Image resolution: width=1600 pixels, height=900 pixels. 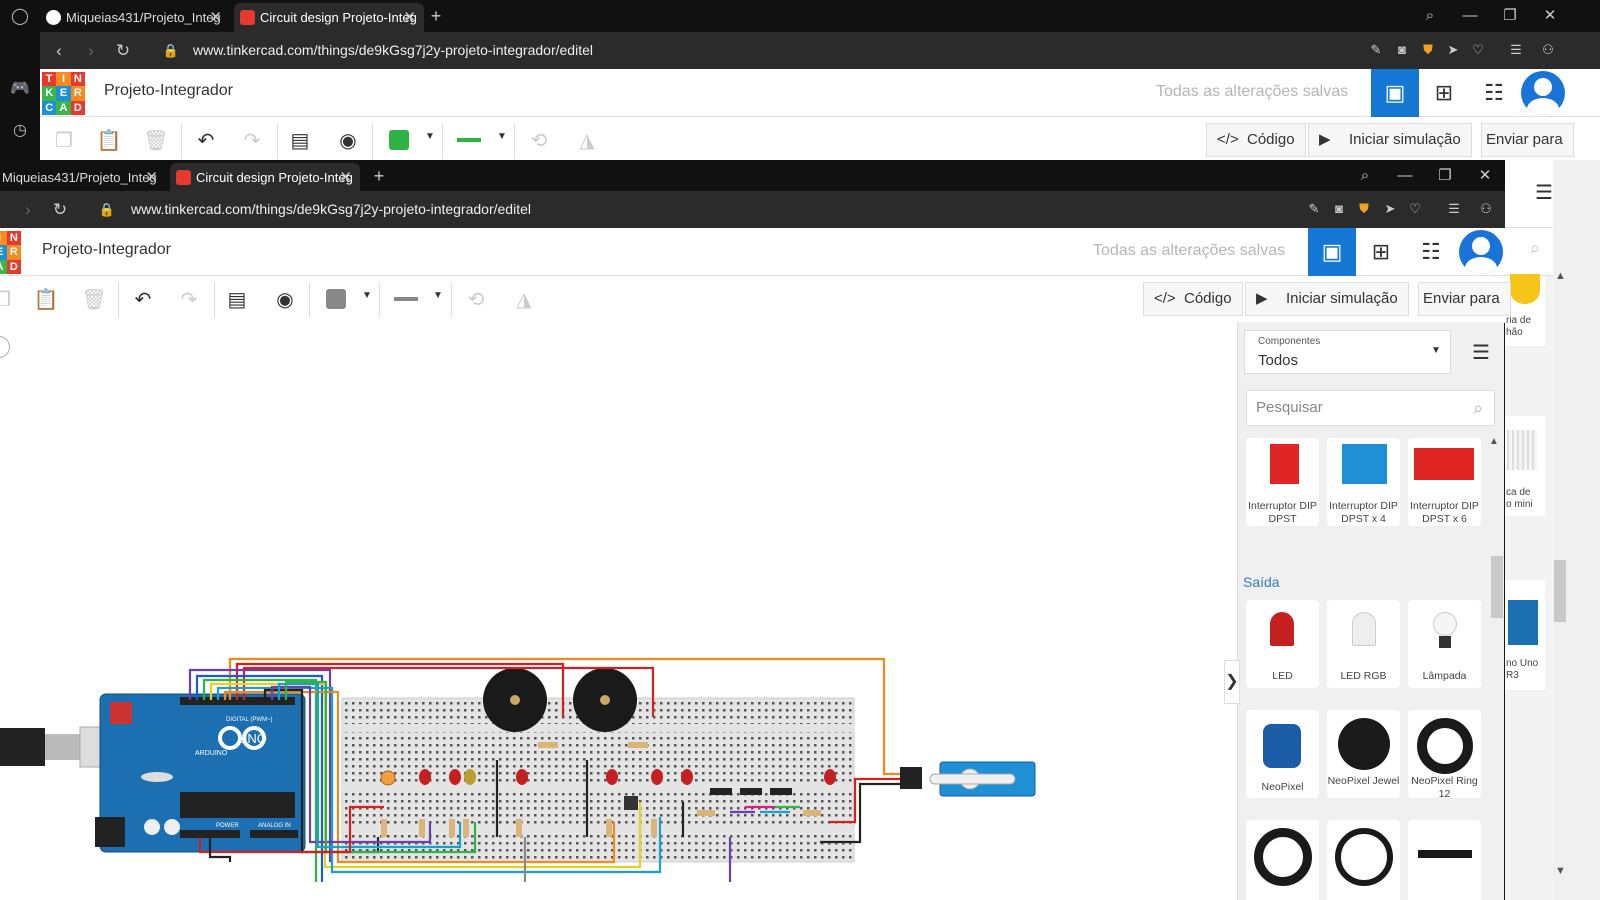 What do you see at coordinates (20, 131) in the screenshot?
I see `speedometer-icon: ◷` at bounding box center [20, 131].